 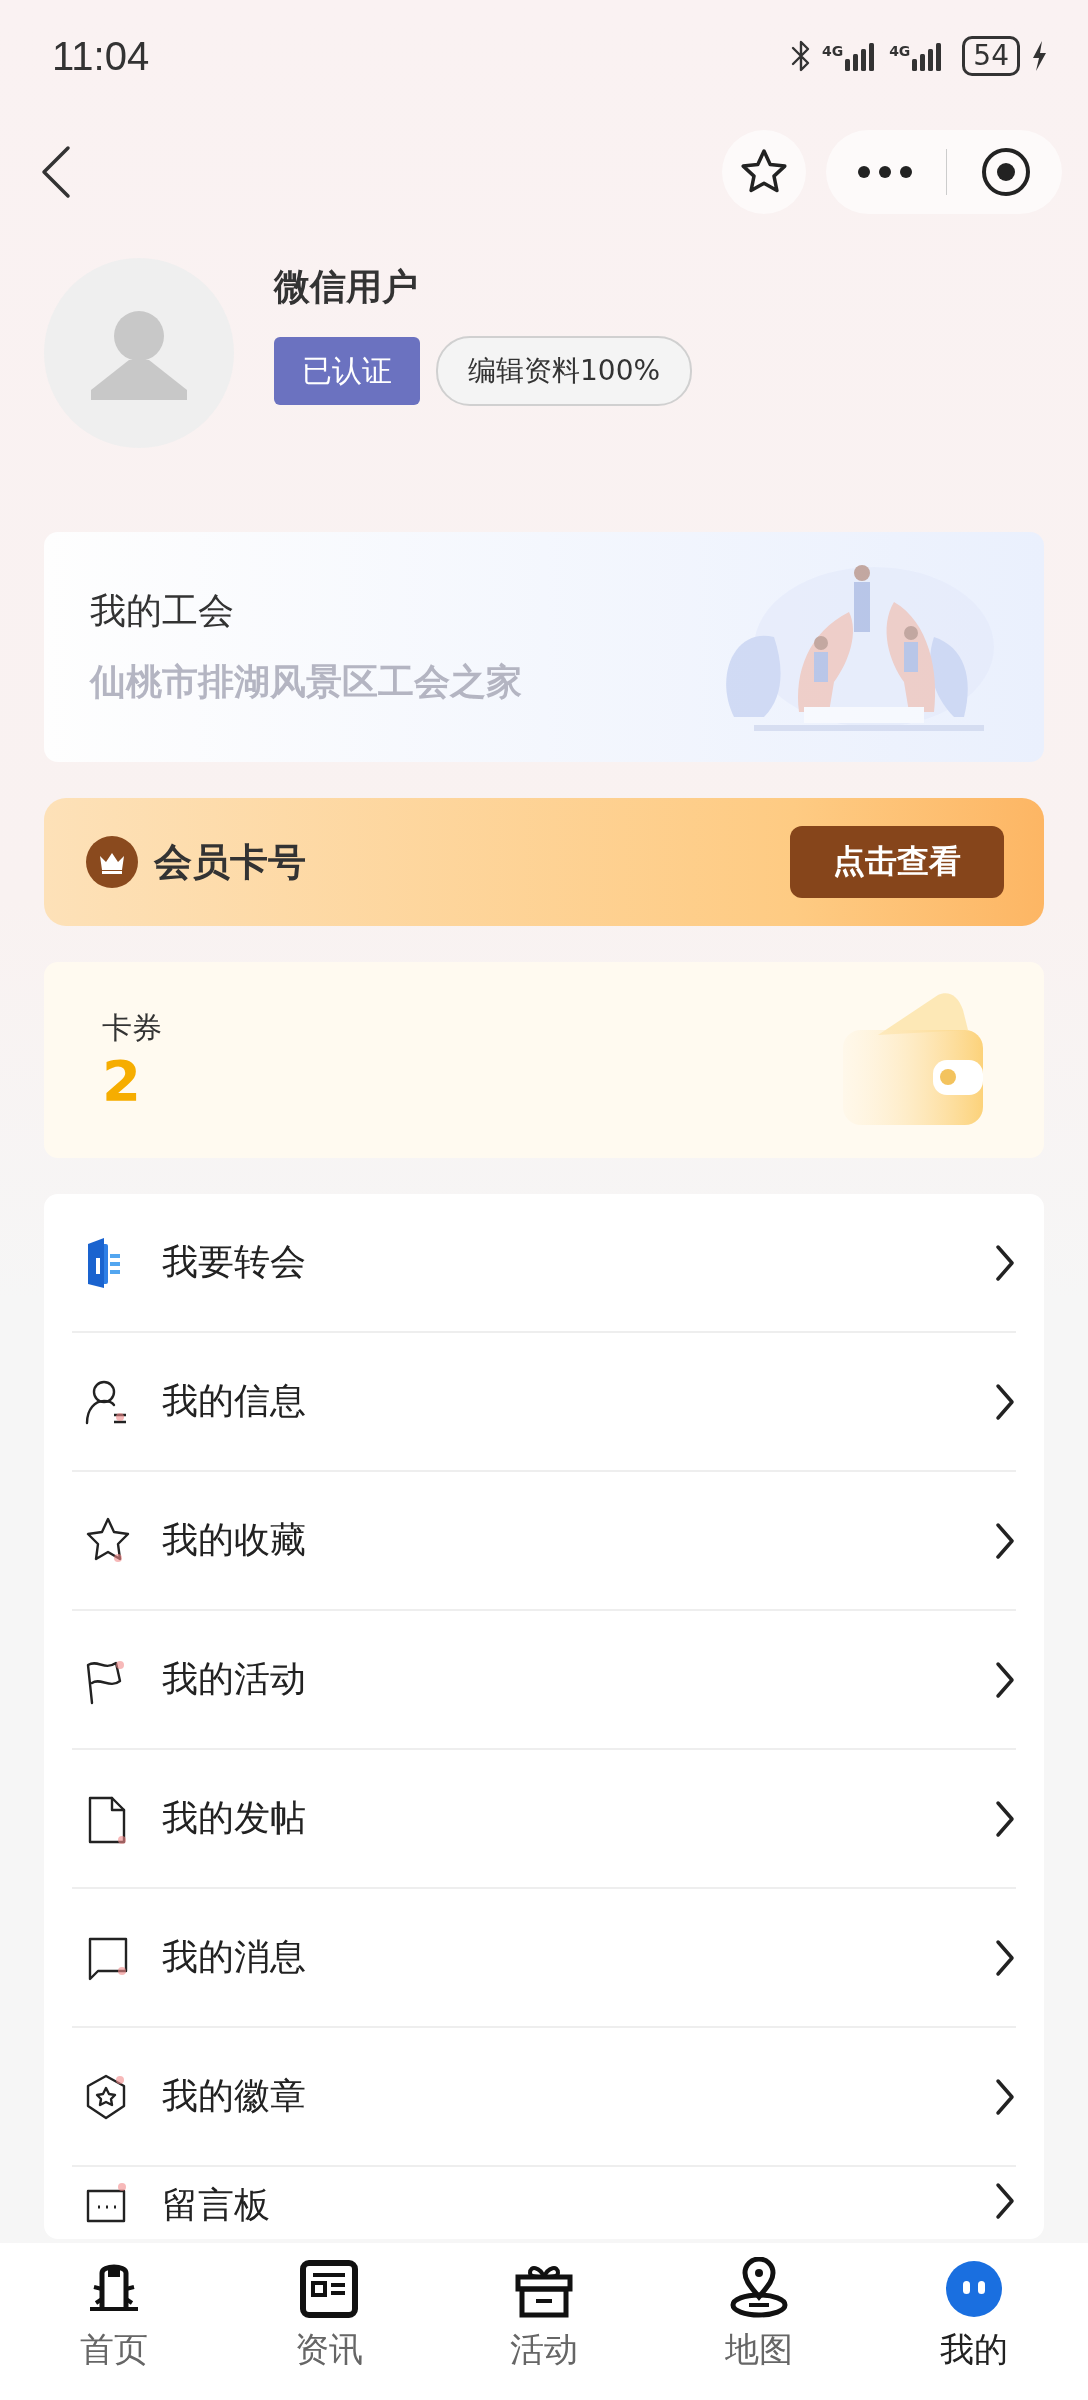 What do you see at coordinates (544, 2097) in the screenshot?
I see `menu-item: 我的徽章` at bounding box center [544, 2097].